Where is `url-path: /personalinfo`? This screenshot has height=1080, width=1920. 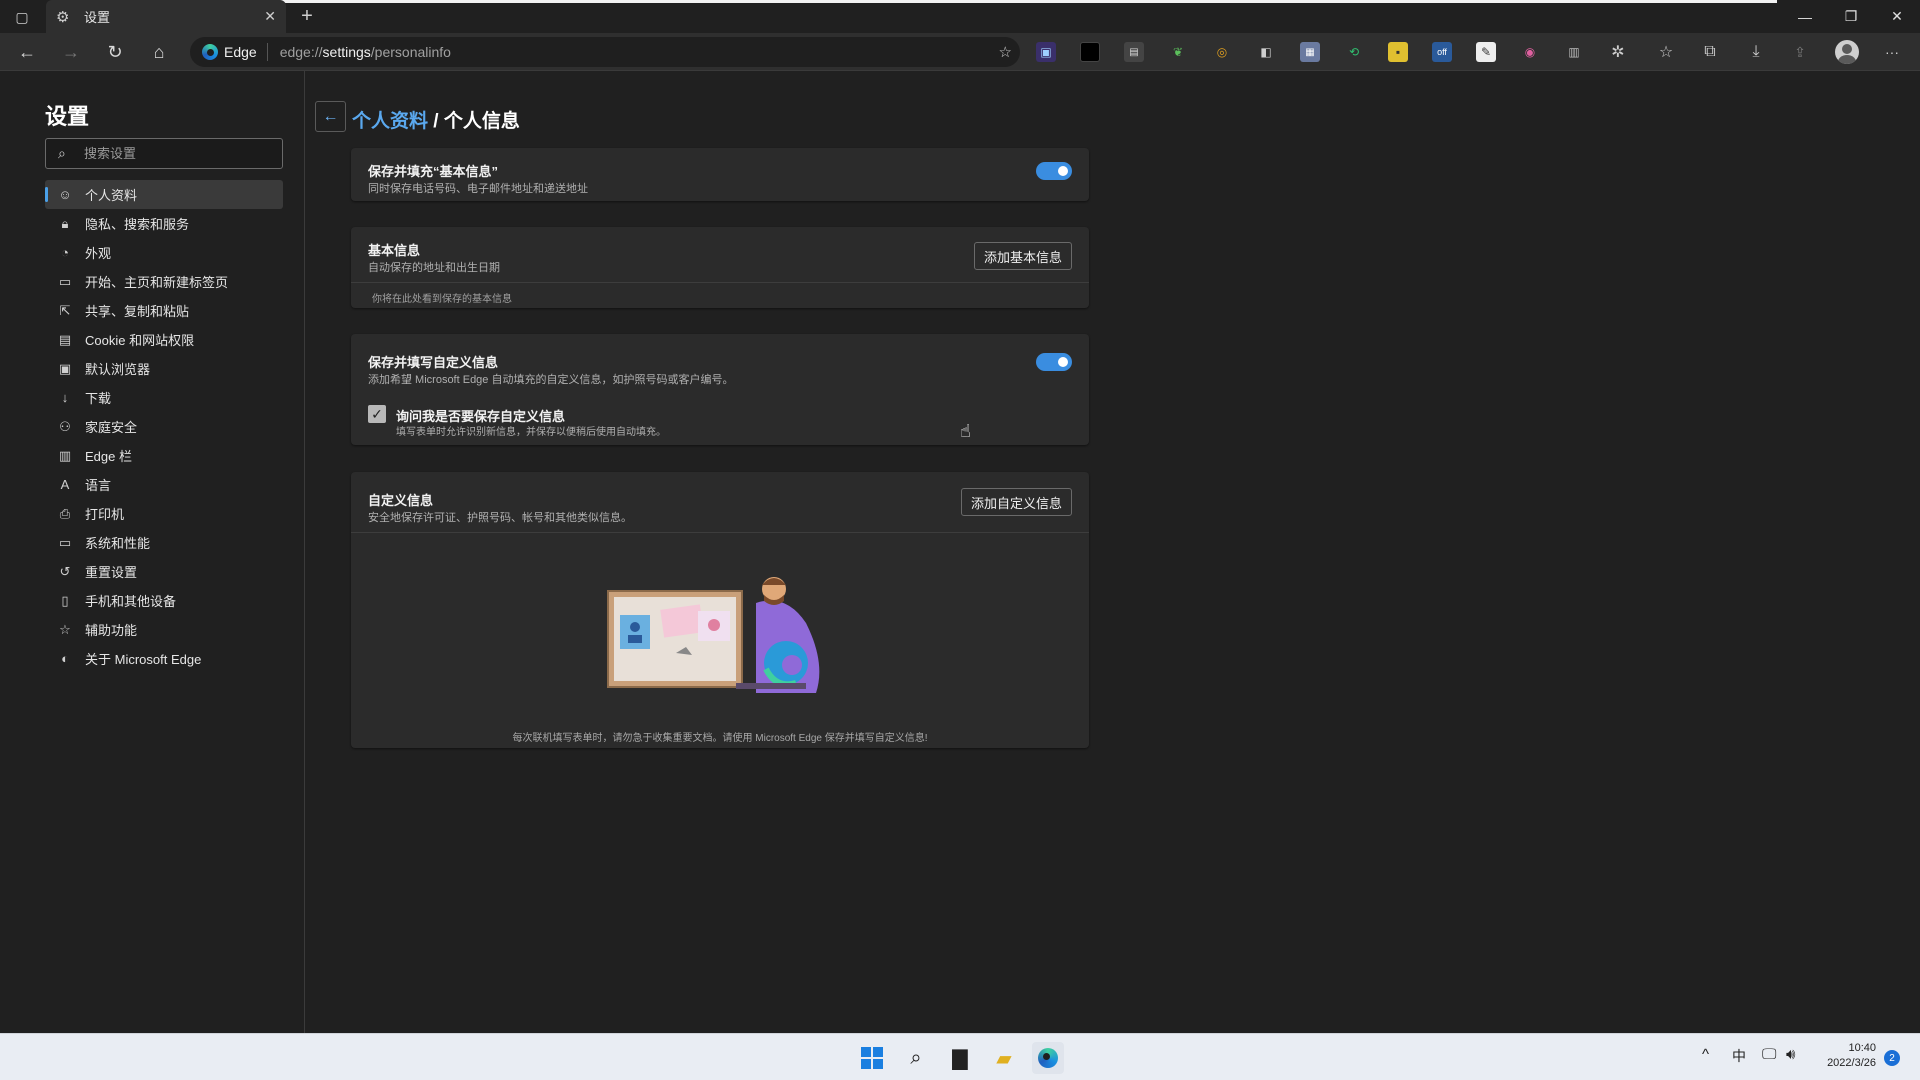
url-path: /personalinfo is located at coordinates (410, 52).